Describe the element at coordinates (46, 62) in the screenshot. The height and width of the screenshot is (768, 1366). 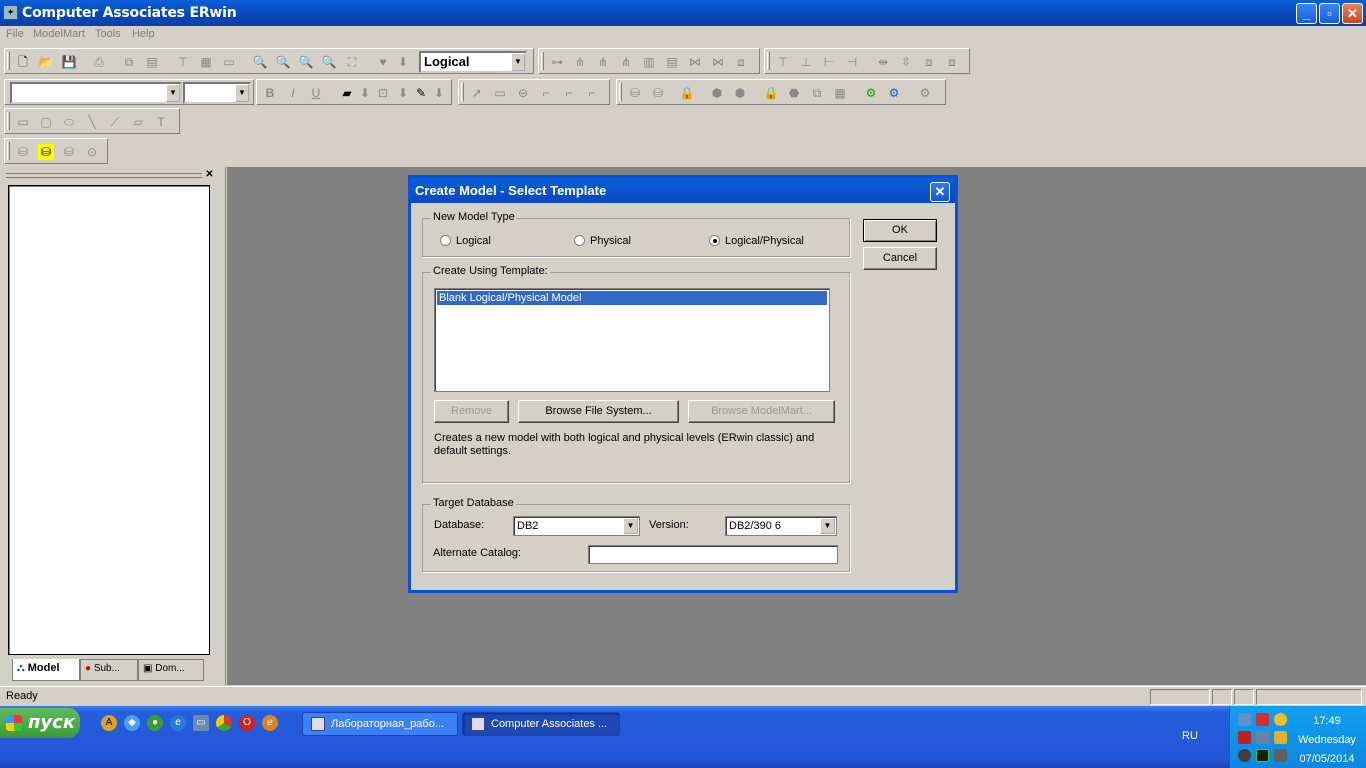
I see `open-folder-icon: 📂` at that location.